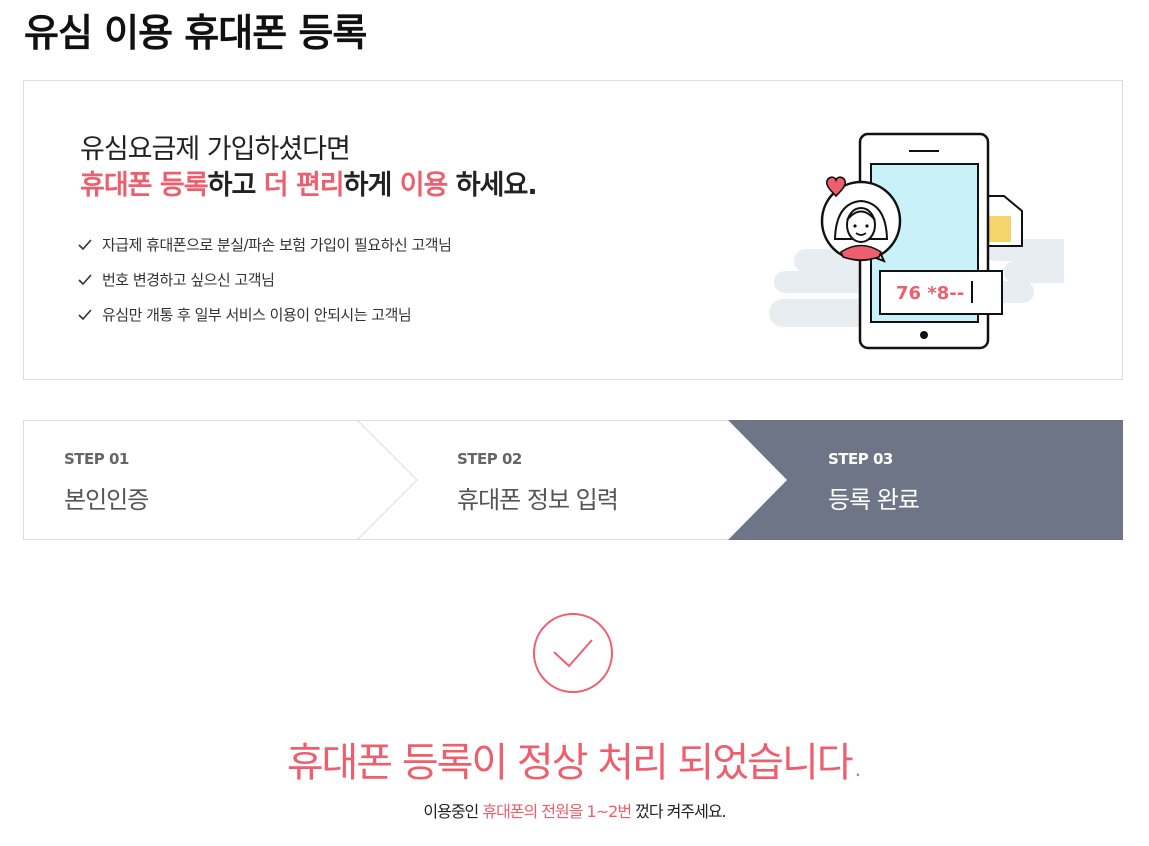 The image size is (1149, 846). Describe the element at coordinates (195, 33) in the screenshot. I see `page-title: 유심 이용 휴대폰 등록` at that location.